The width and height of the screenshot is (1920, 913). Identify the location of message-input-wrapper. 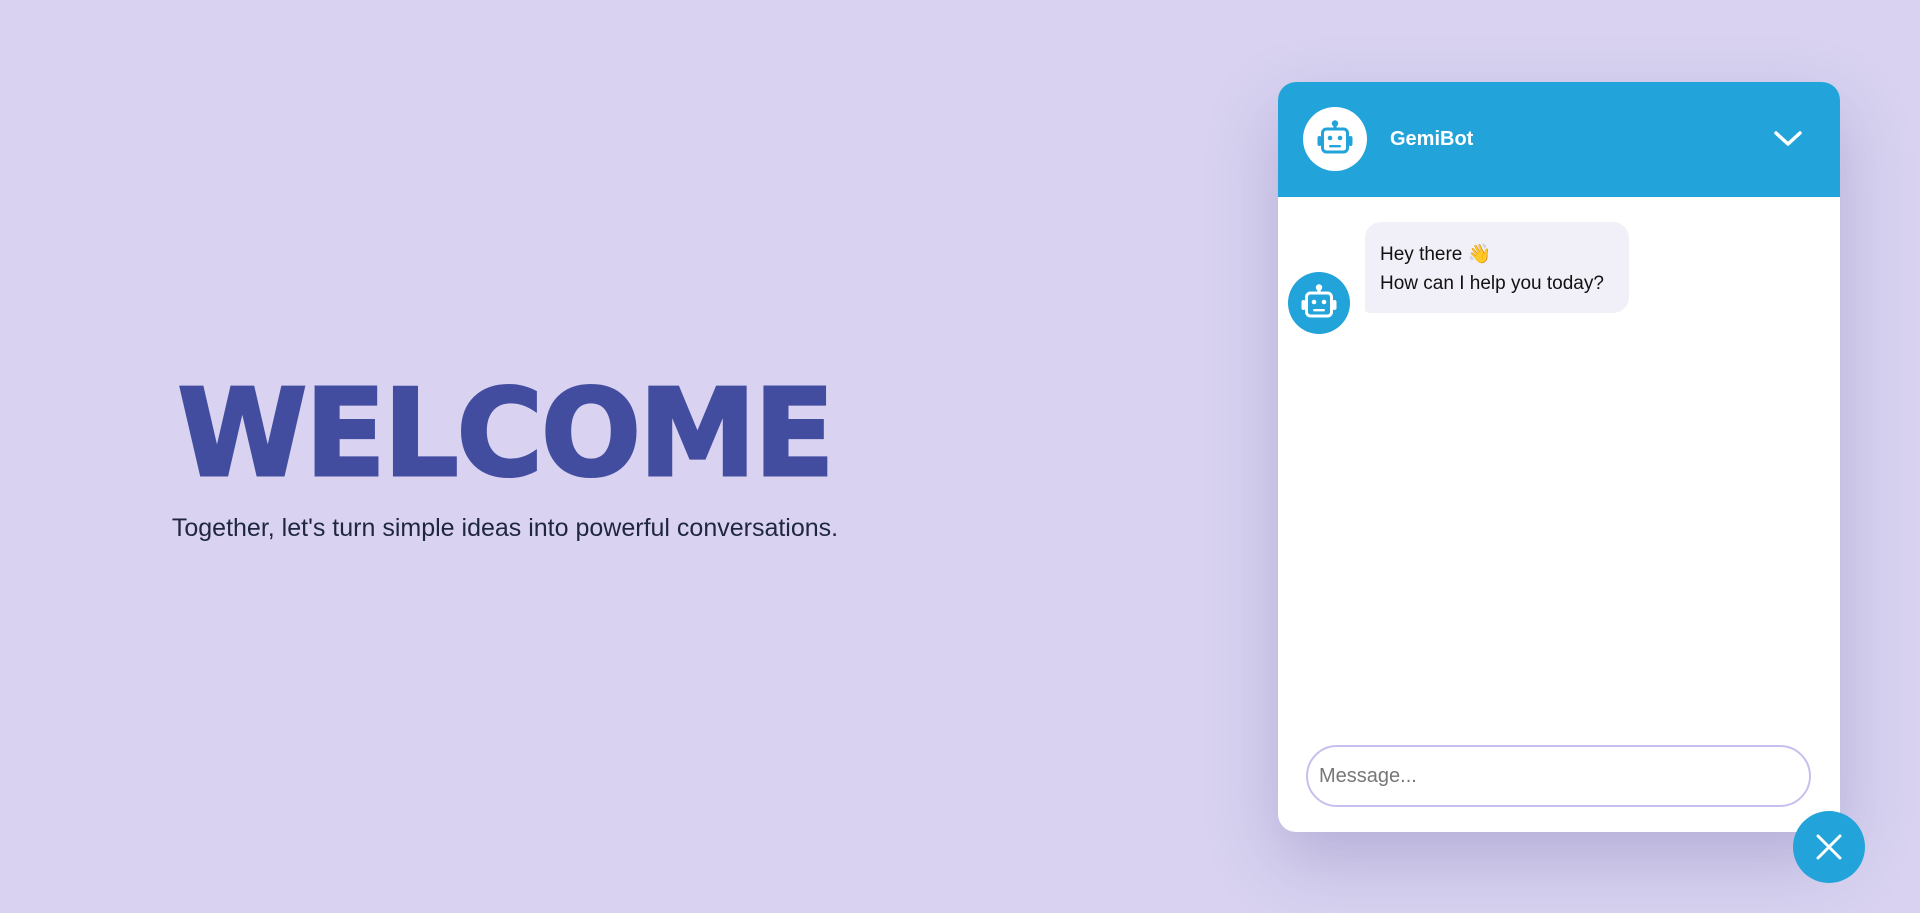
(1558, 776).